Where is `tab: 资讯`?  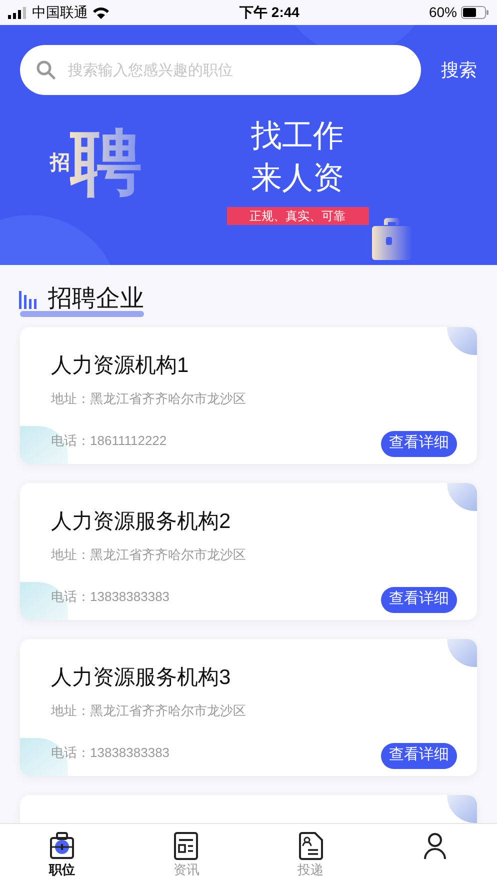 tab: 资讯 is located at coordinates (186, 853).